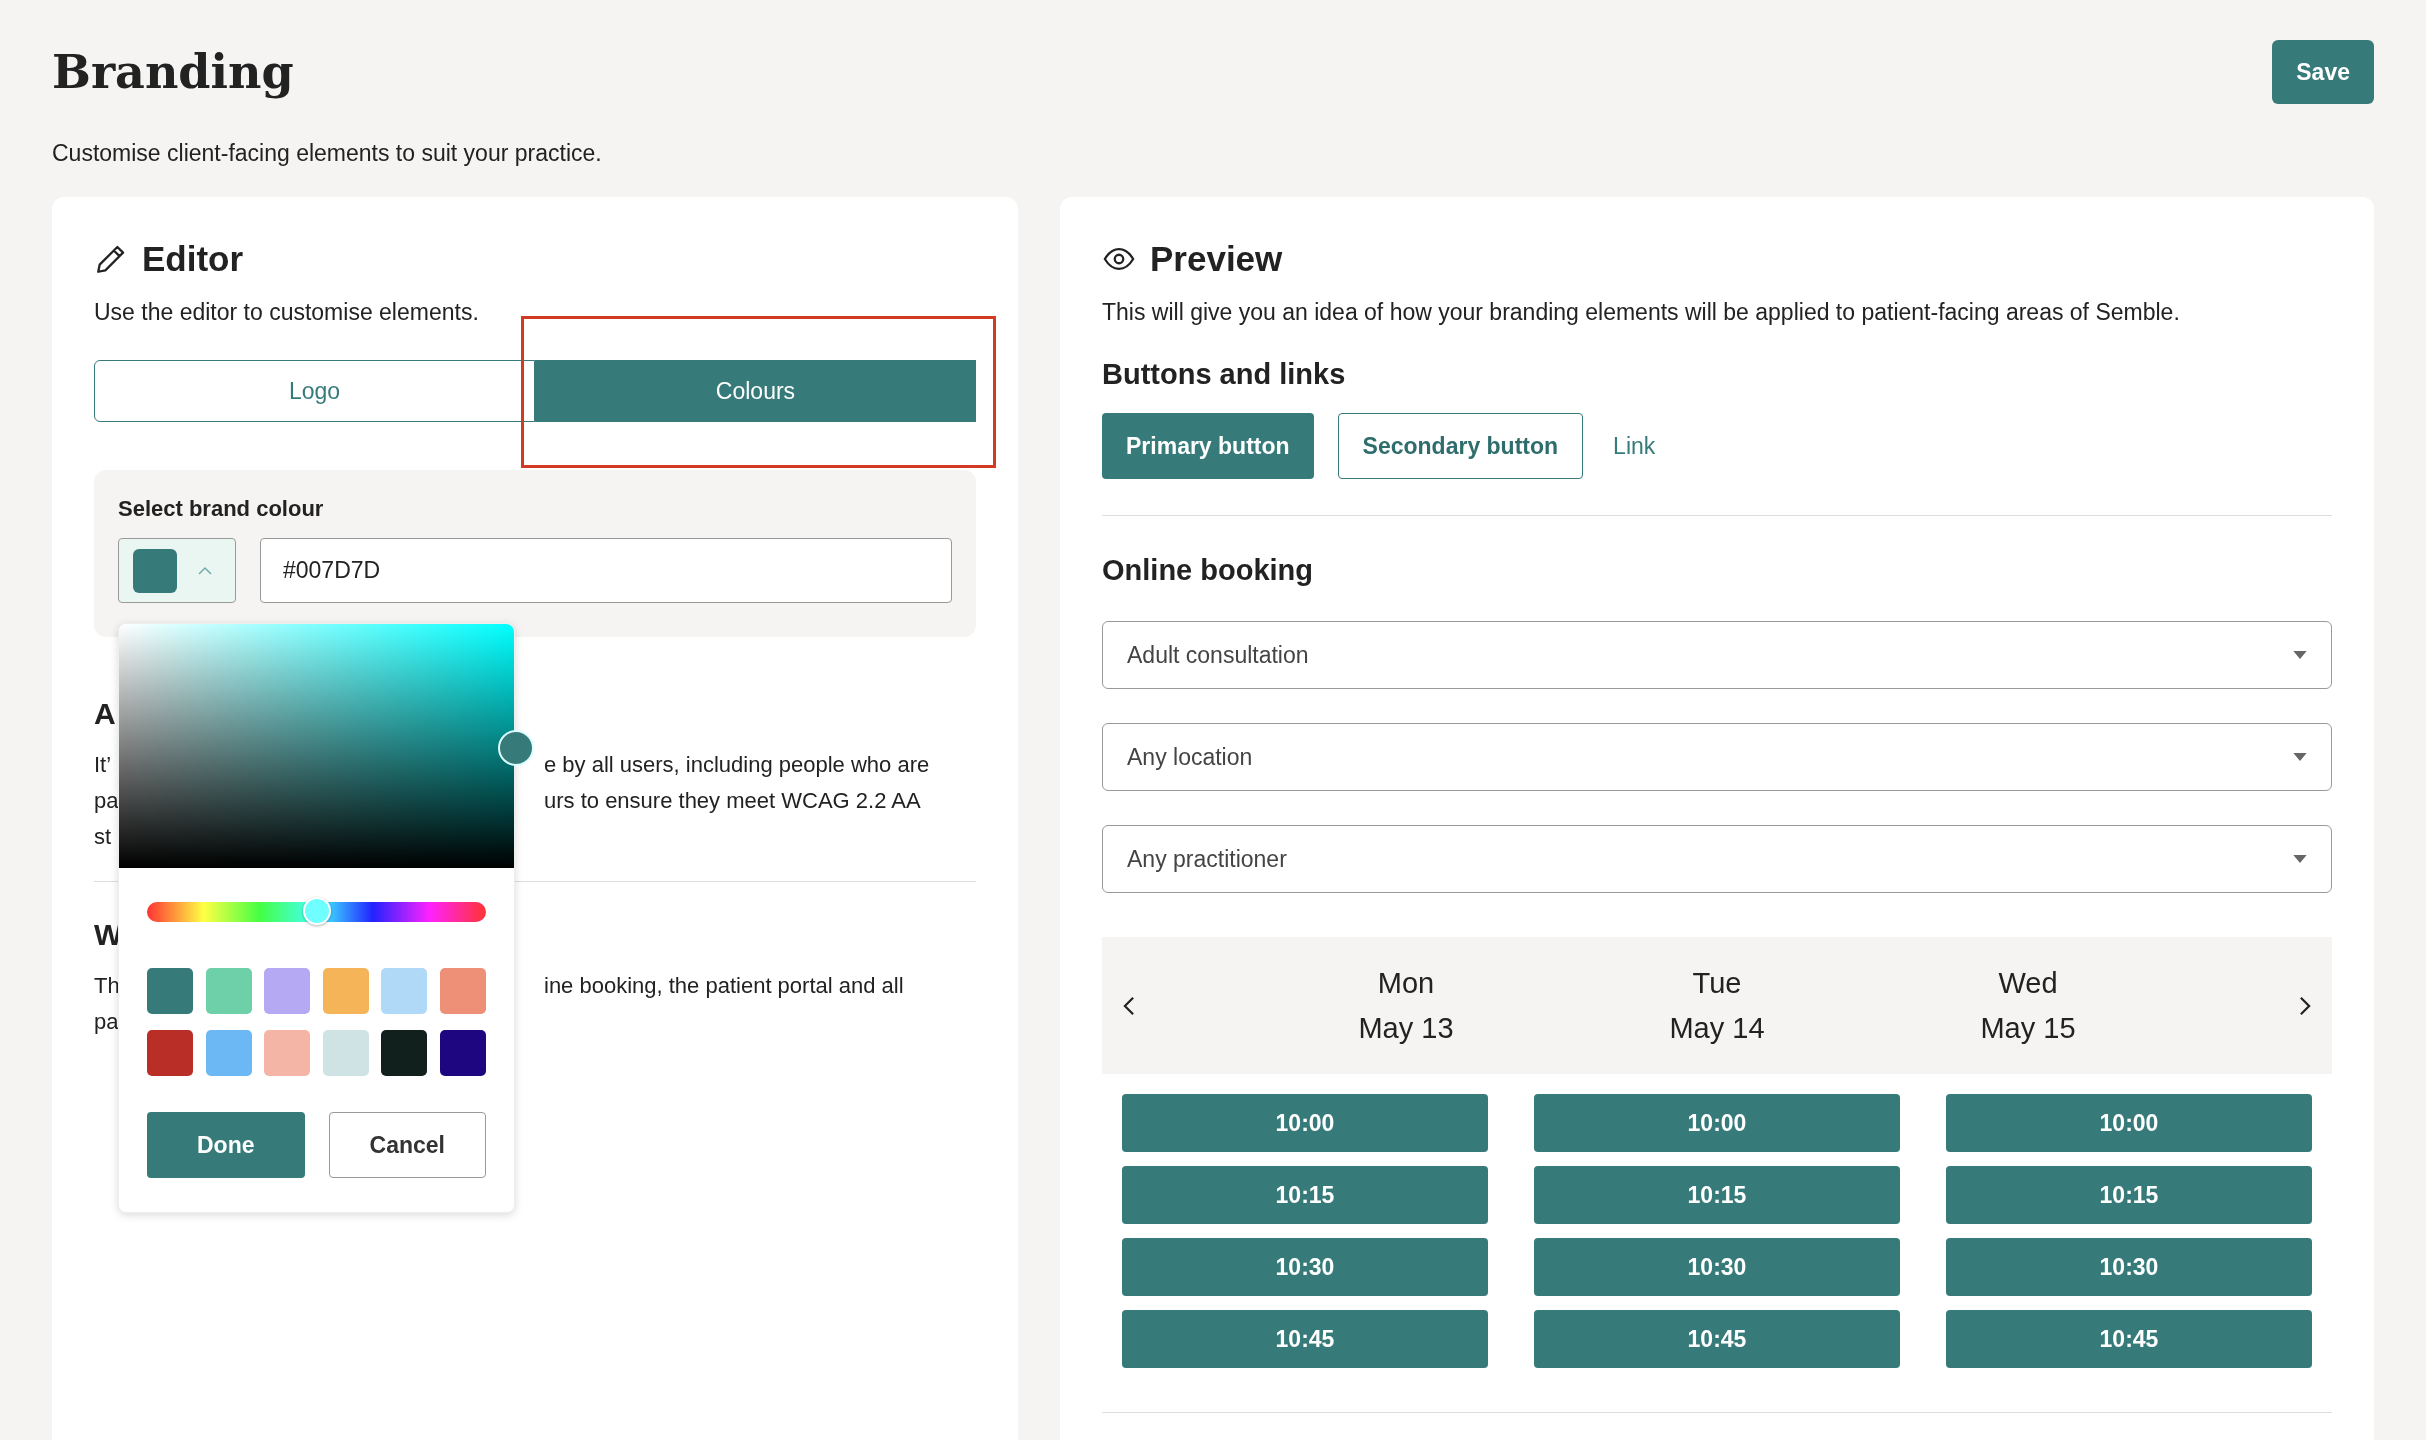 Image resolution: width=2426 pixels, height=1440 pixels. I want to click on editor-tab: Colours, so click(755, 391).